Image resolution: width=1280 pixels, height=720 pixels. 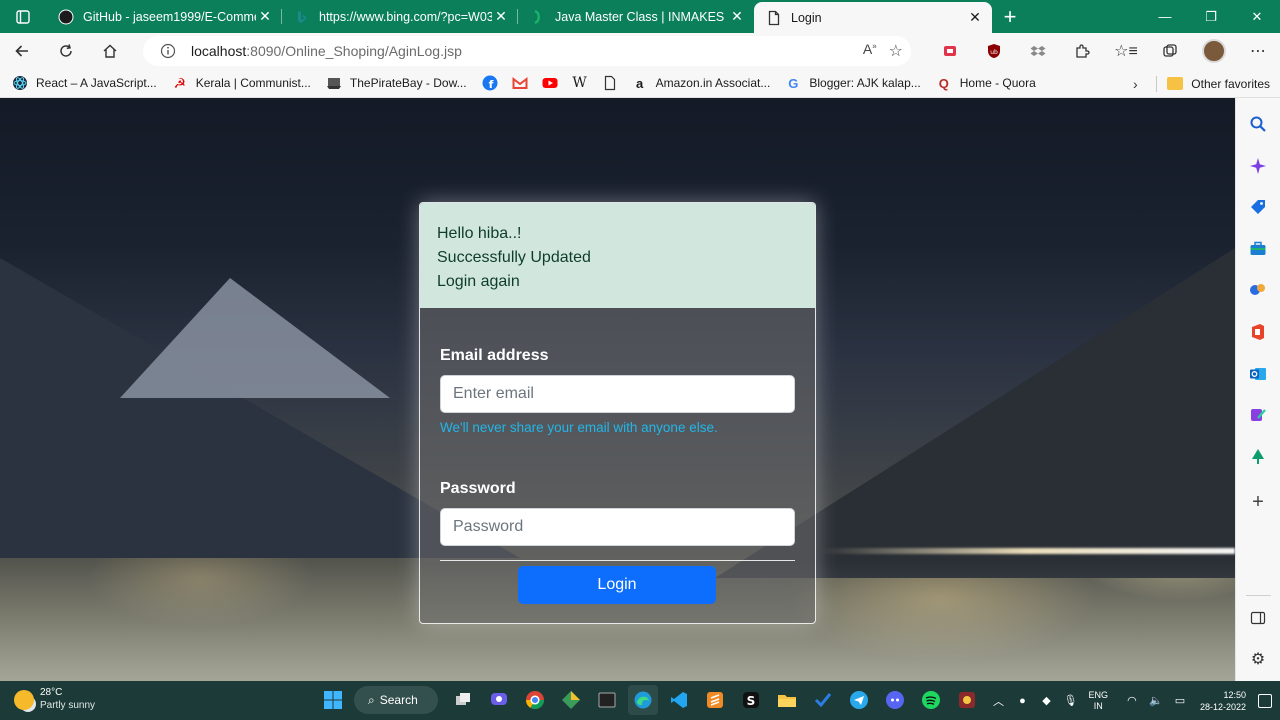 I want to click on alert-instruction: Login again, so click(x=478, y=281).